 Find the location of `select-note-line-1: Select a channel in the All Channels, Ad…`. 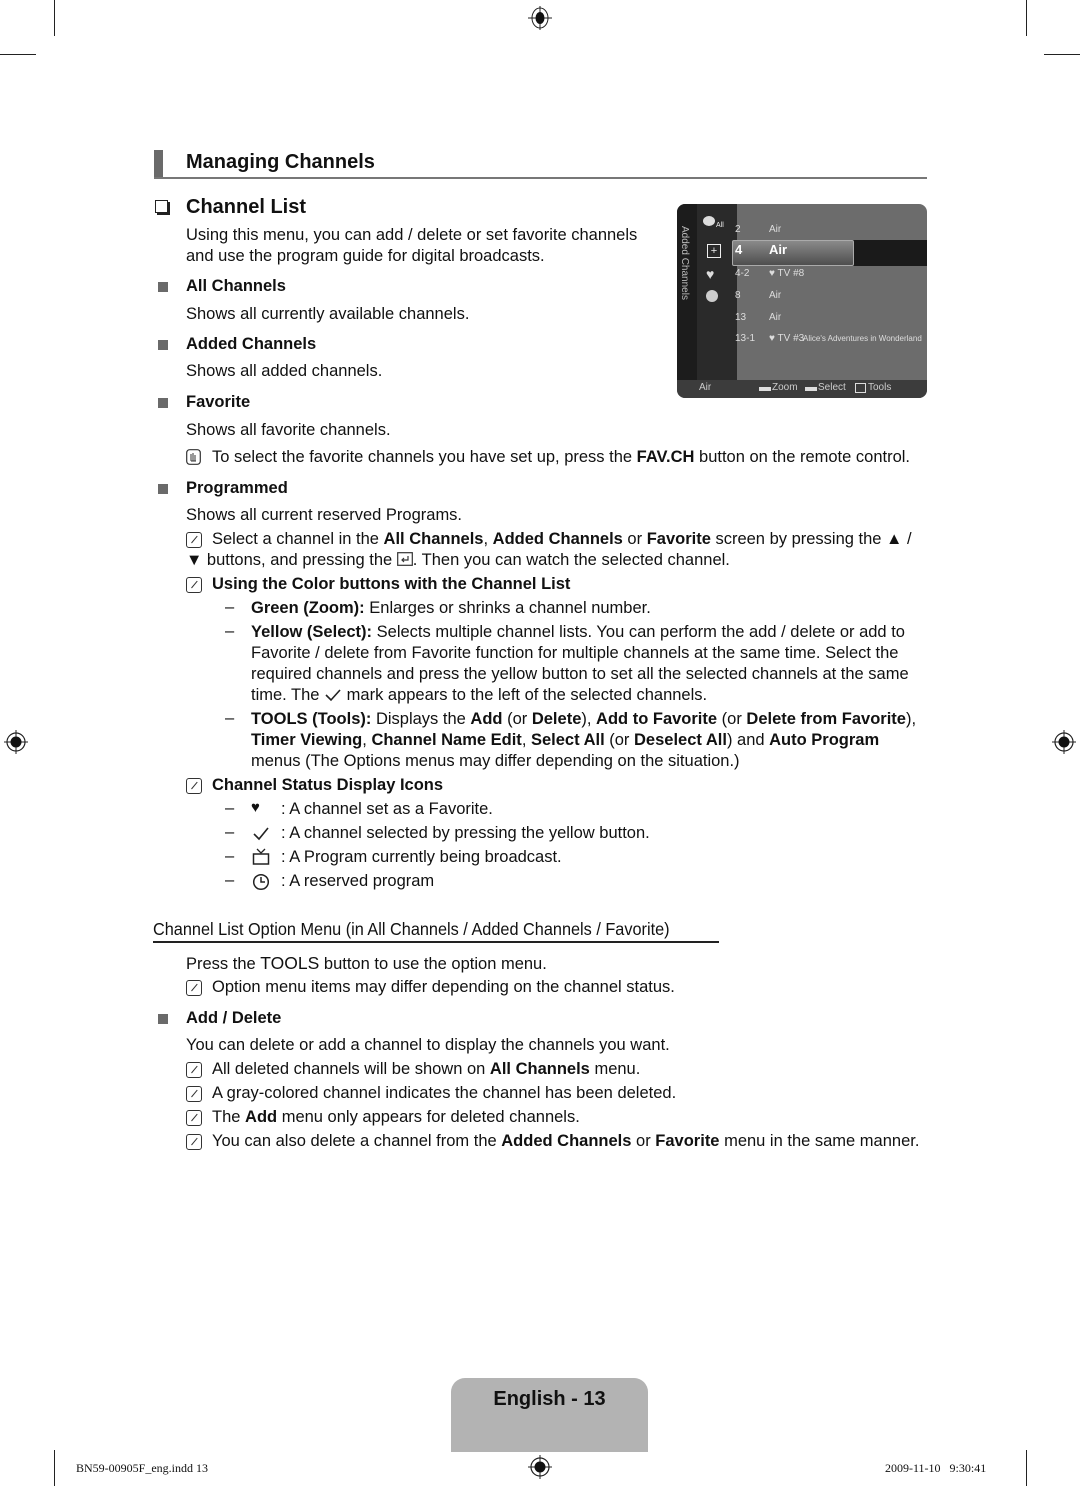

select-note-line-1: Select a channel in the All Channels, Ad… is located at coordinates (562, 539).